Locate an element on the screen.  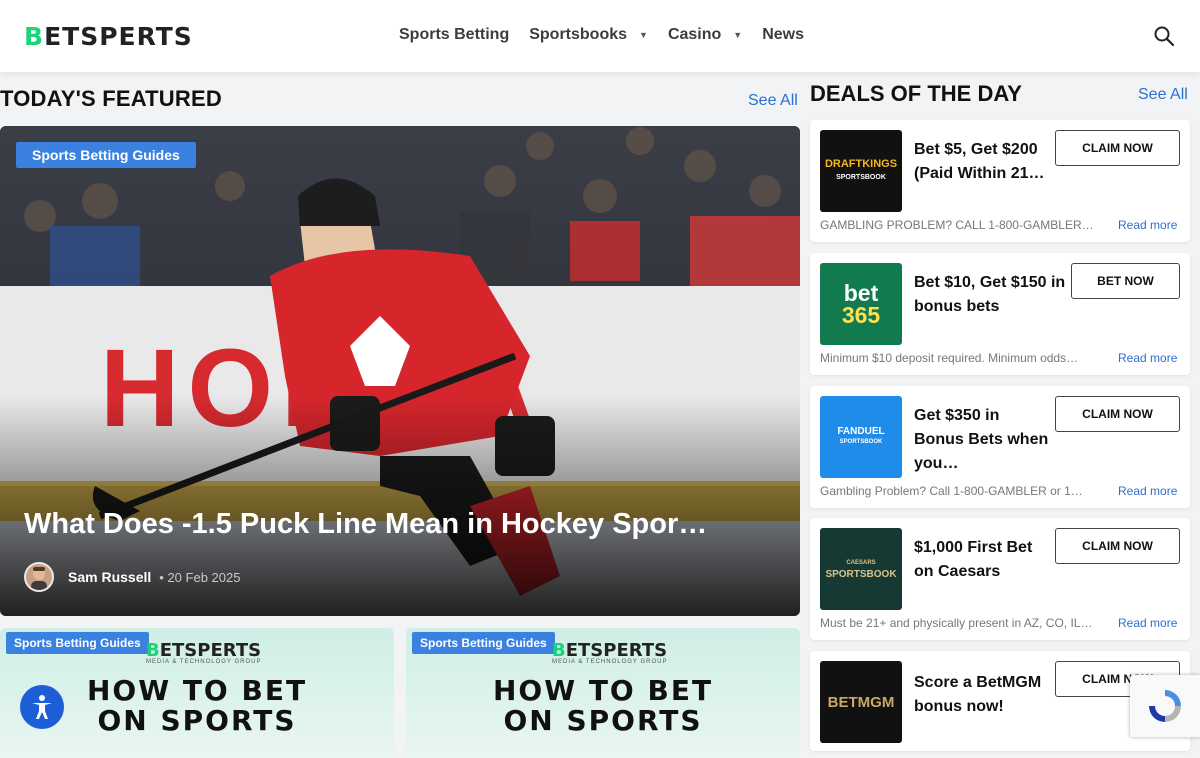
hero-category-tag: Sports Betting Guides is located at coordinates (106, 155).